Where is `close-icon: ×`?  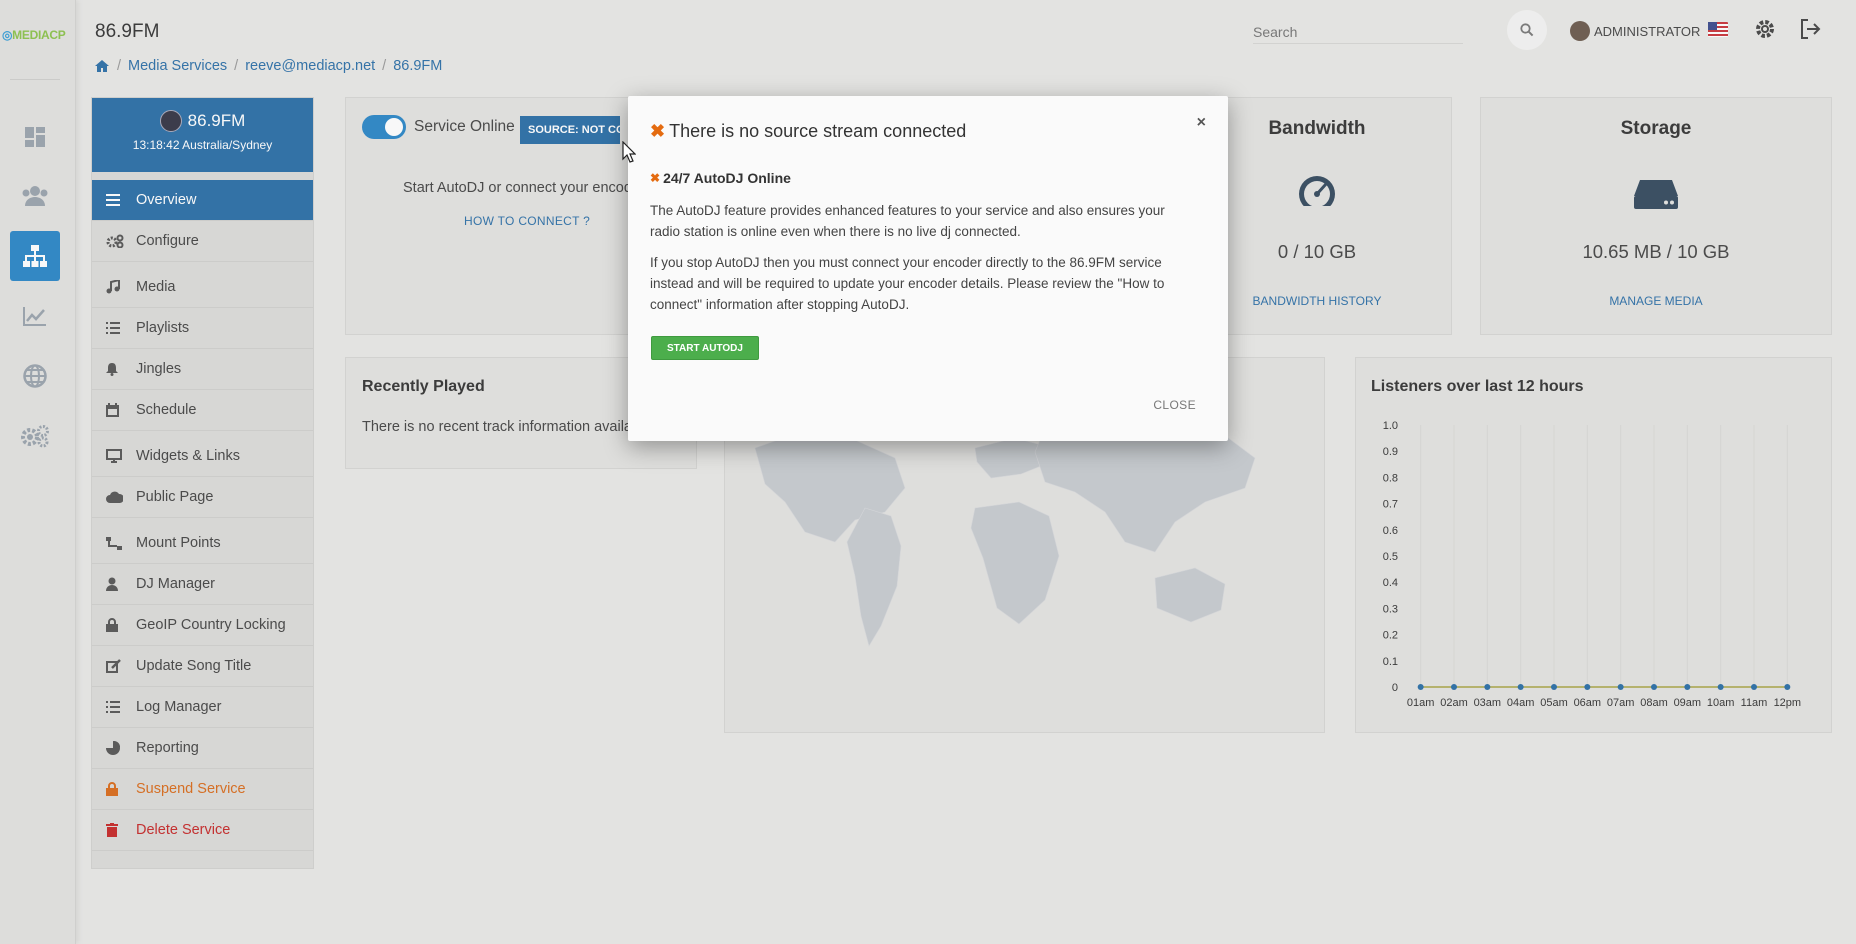
close-icon: × is located at coordinates (1201, 123).